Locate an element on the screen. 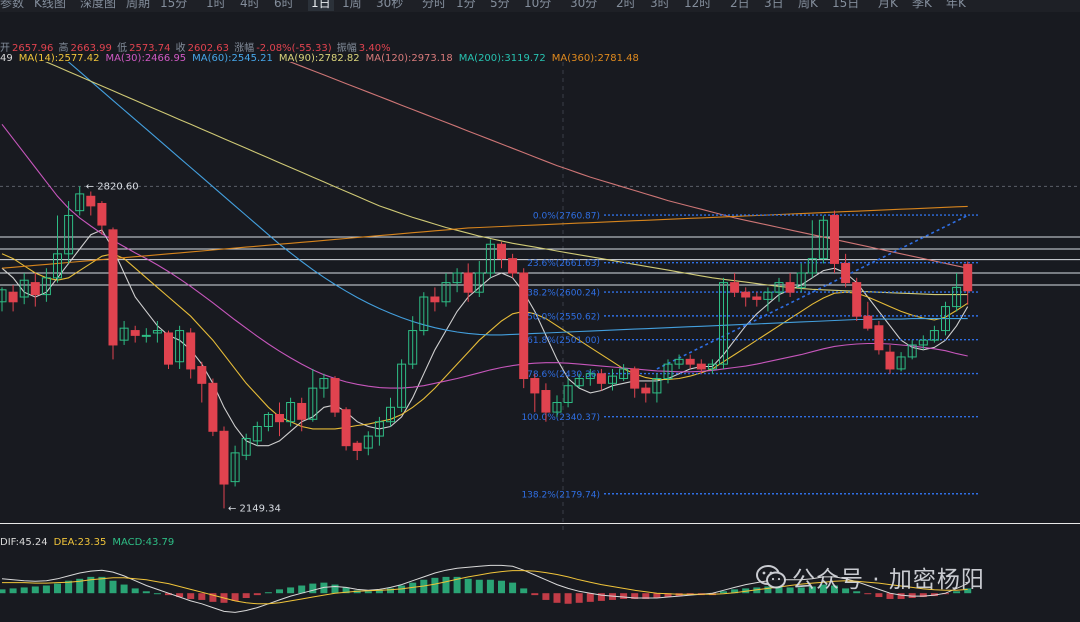  toolbar-interval-10: 30秒 is located at coordinates (389, 5).